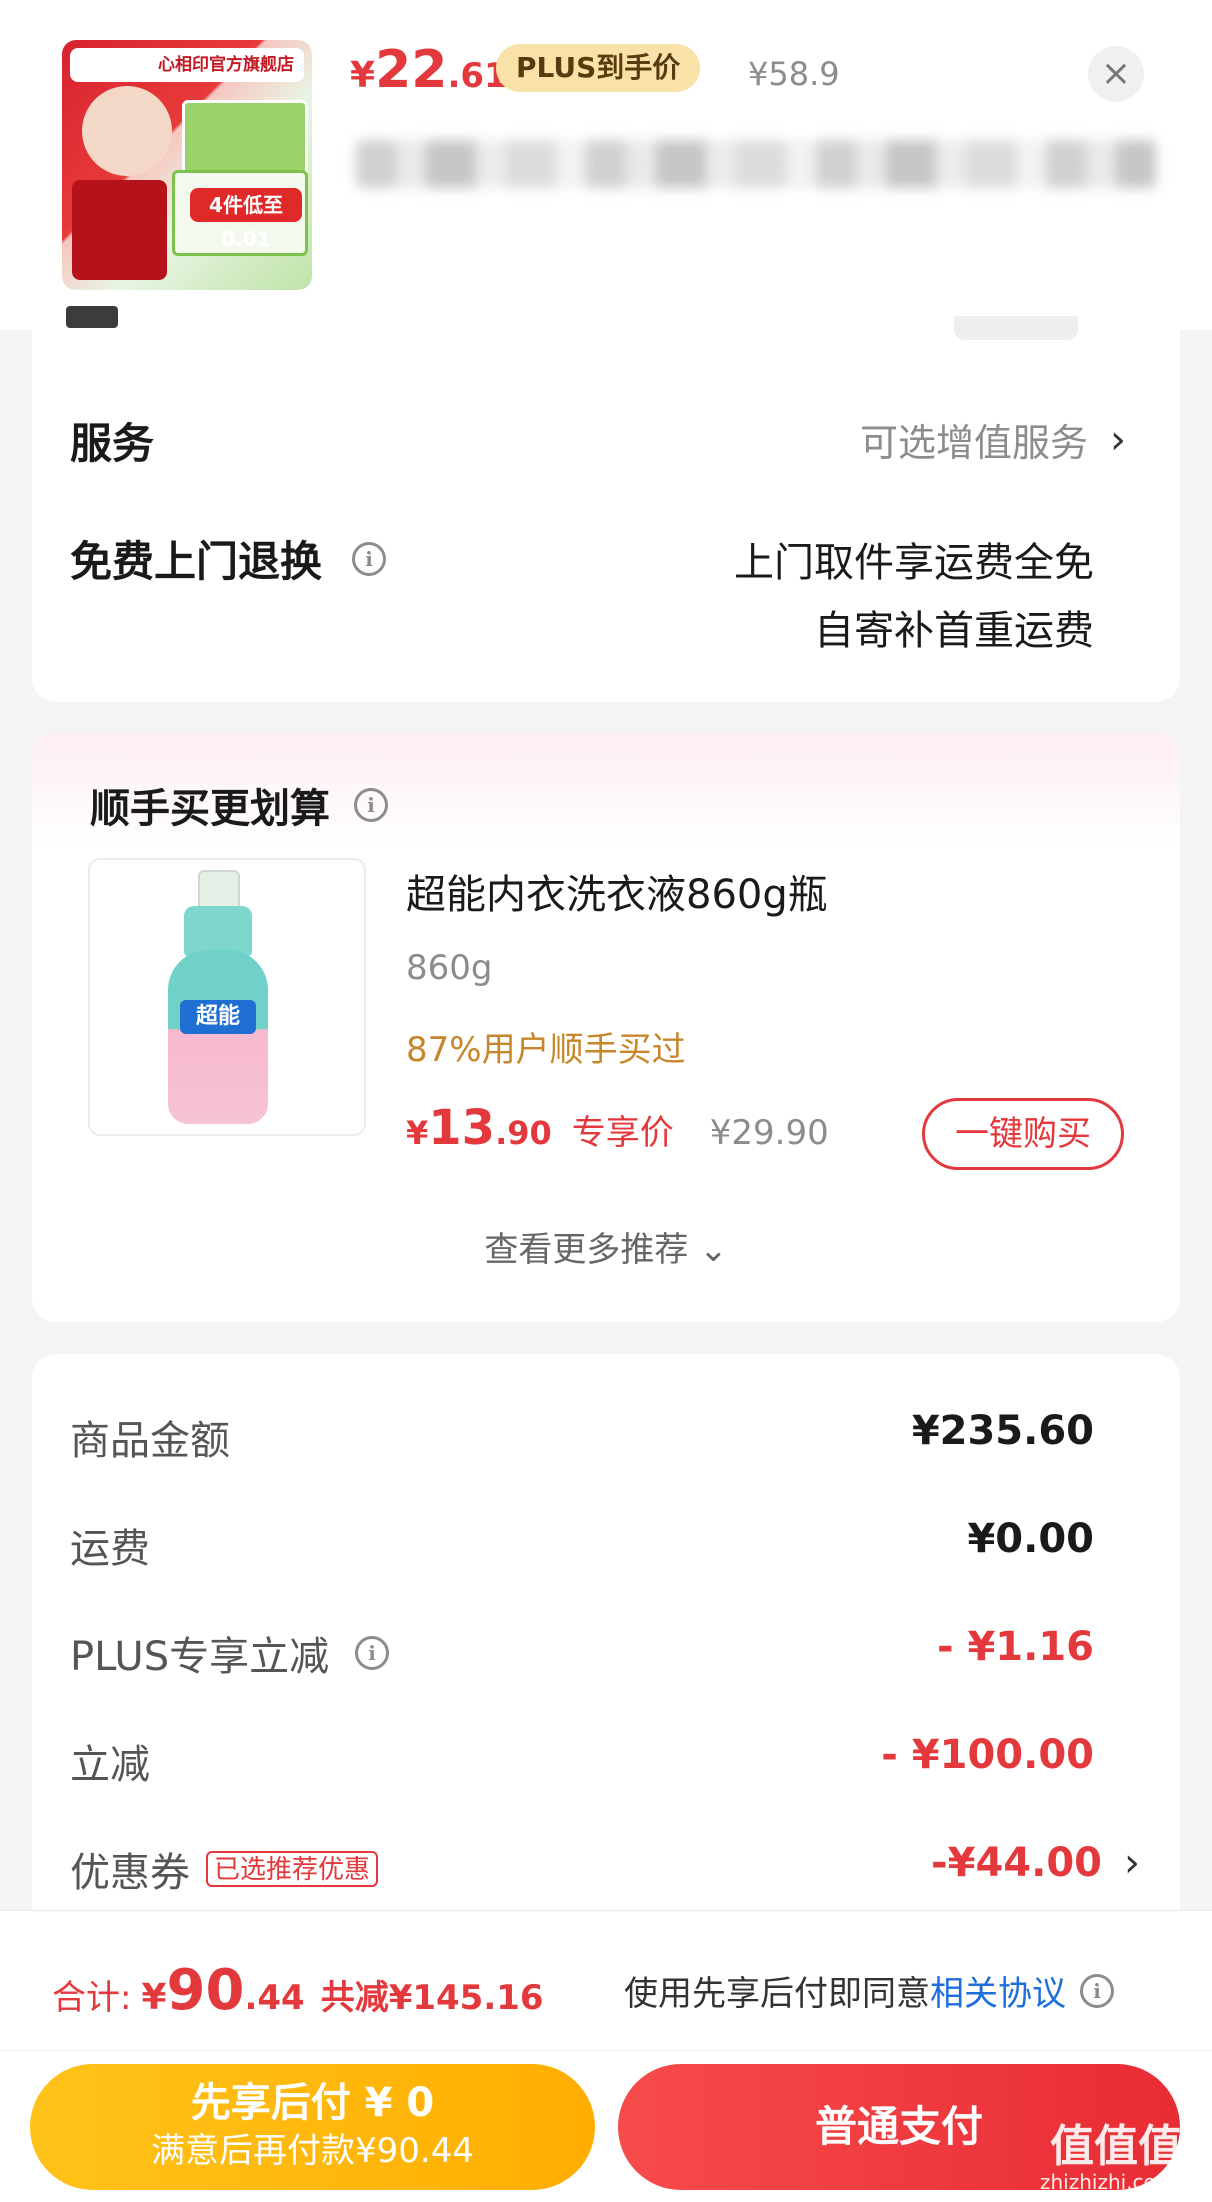 The height and width of the screenshot is (2202, 1212). I want to click on thumb-brand-label: 心相印官方旗舰店, so click(187, 65).